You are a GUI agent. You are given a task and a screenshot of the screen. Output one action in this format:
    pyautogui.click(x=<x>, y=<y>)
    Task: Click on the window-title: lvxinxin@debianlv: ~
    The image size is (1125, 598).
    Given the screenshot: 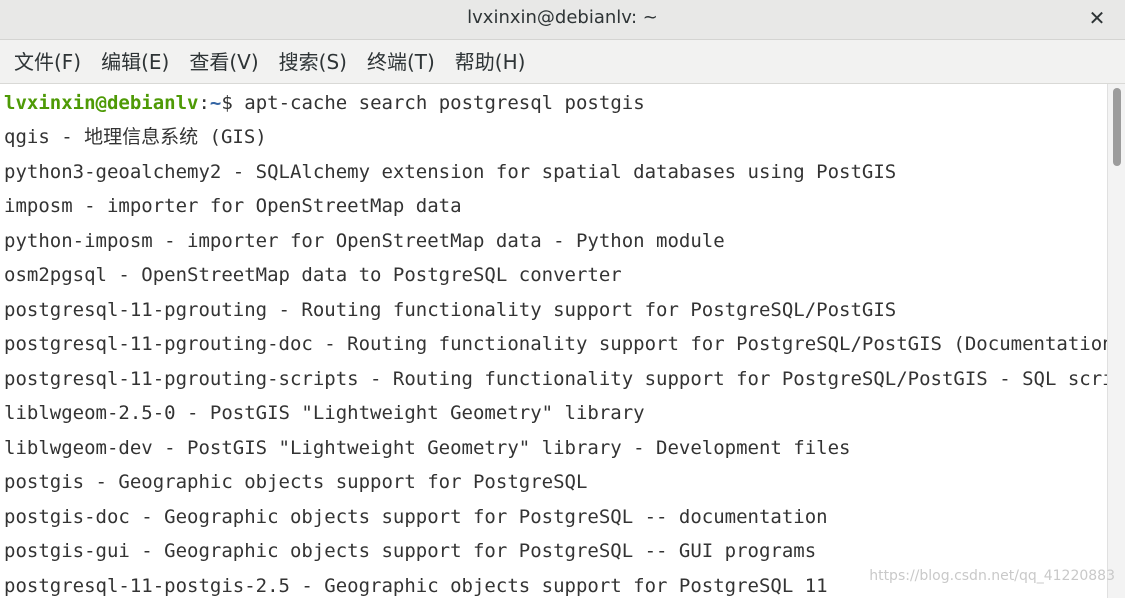 What is the action you would take?
    pyautogui.click(x=562, y=17)
    